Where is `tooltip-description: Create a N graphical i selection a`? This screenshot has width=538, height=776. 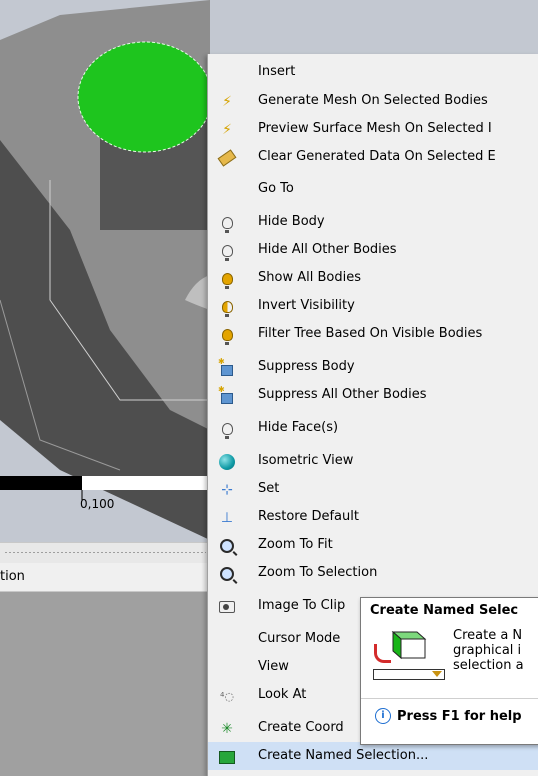
tooltip-description: Create a N graphical i selection a is located at coordinates (488, 650).